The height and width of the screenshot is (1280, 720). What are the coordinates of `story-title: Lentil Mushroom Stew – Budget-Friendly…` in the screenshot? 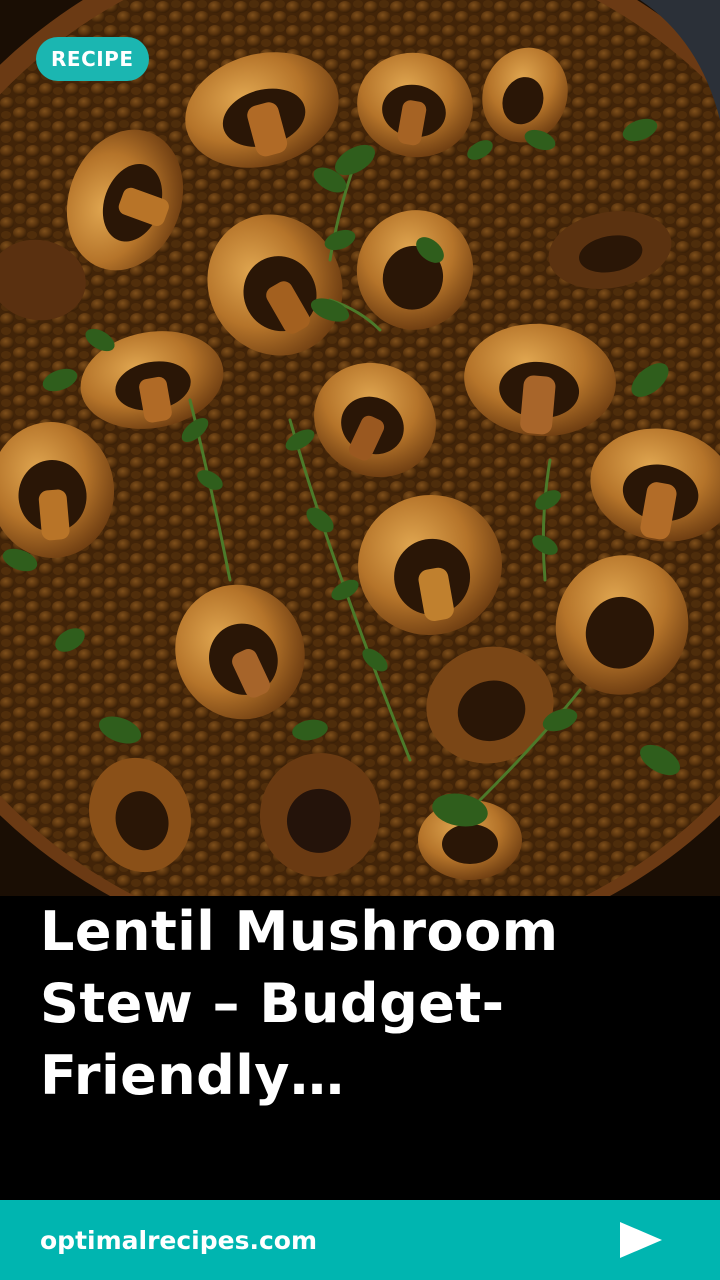 It's located at (299, 1003).